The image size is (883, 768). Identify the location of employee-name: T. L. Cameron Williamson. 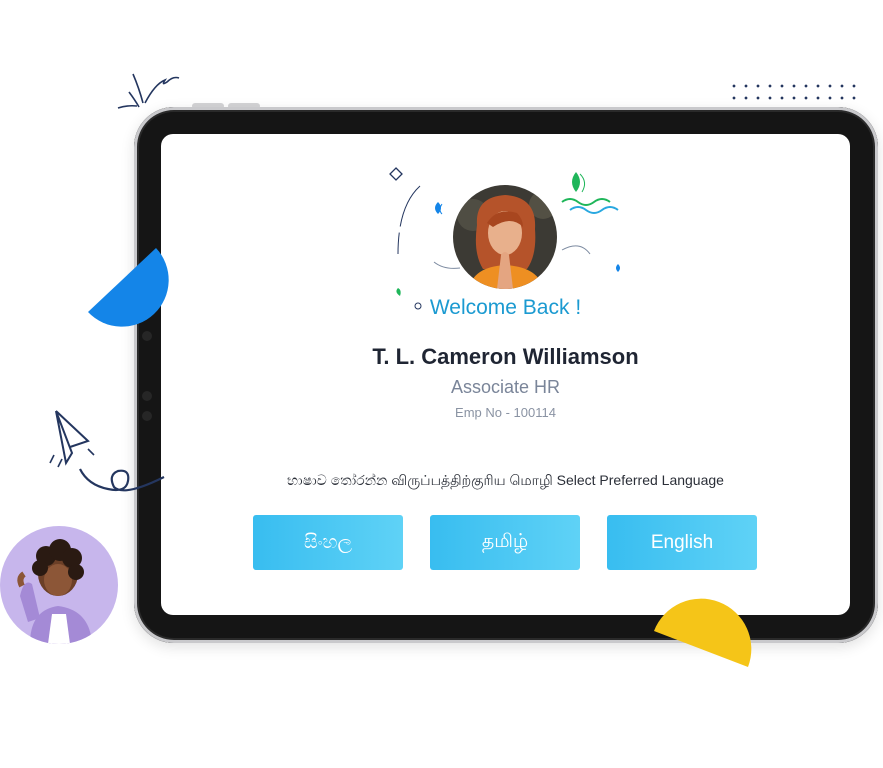
(505, 356).